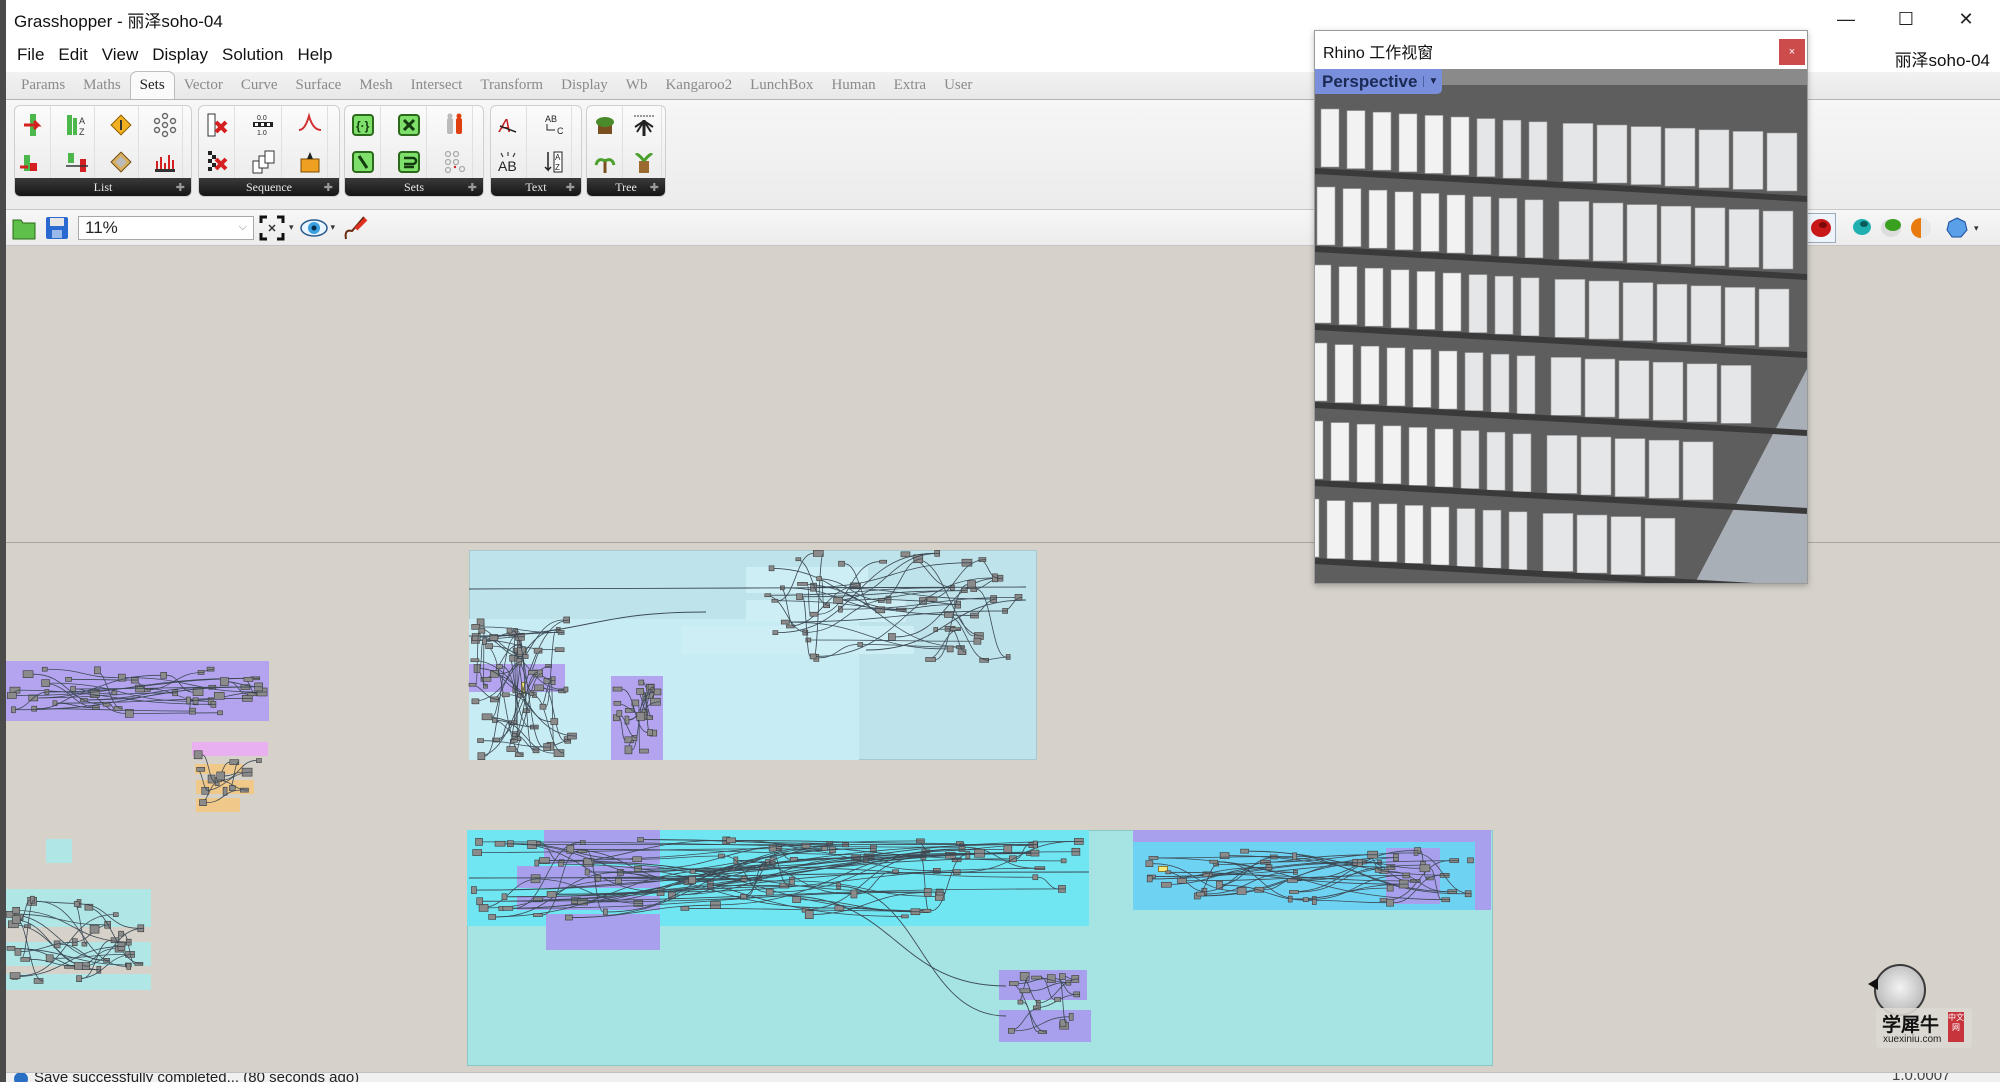 The image size is (2000, 1082). What do you see at coordinates (355, 228) in the screenshot?
I see `sketch-pen-icon` at bounding box center [355, 228].